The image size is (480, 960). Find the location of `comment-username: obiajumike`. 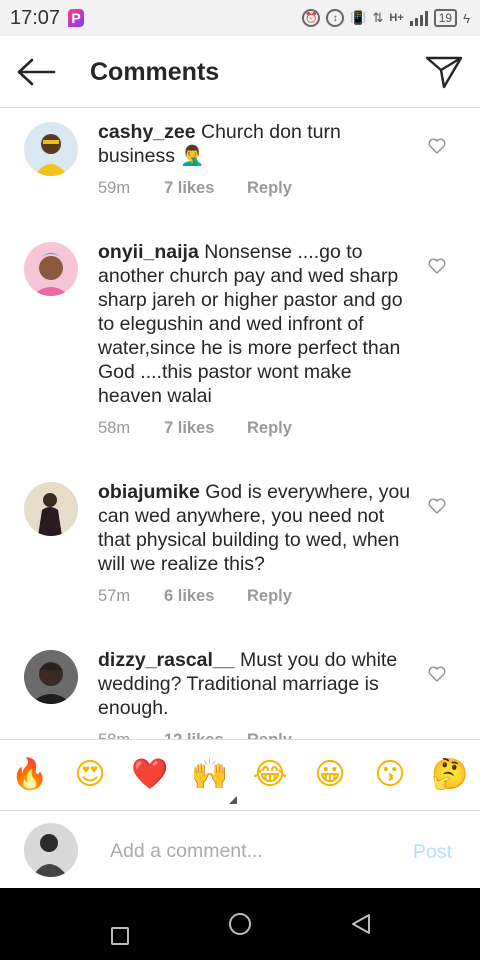

comment-username: obiajumike is located at coordinates (149, 492).